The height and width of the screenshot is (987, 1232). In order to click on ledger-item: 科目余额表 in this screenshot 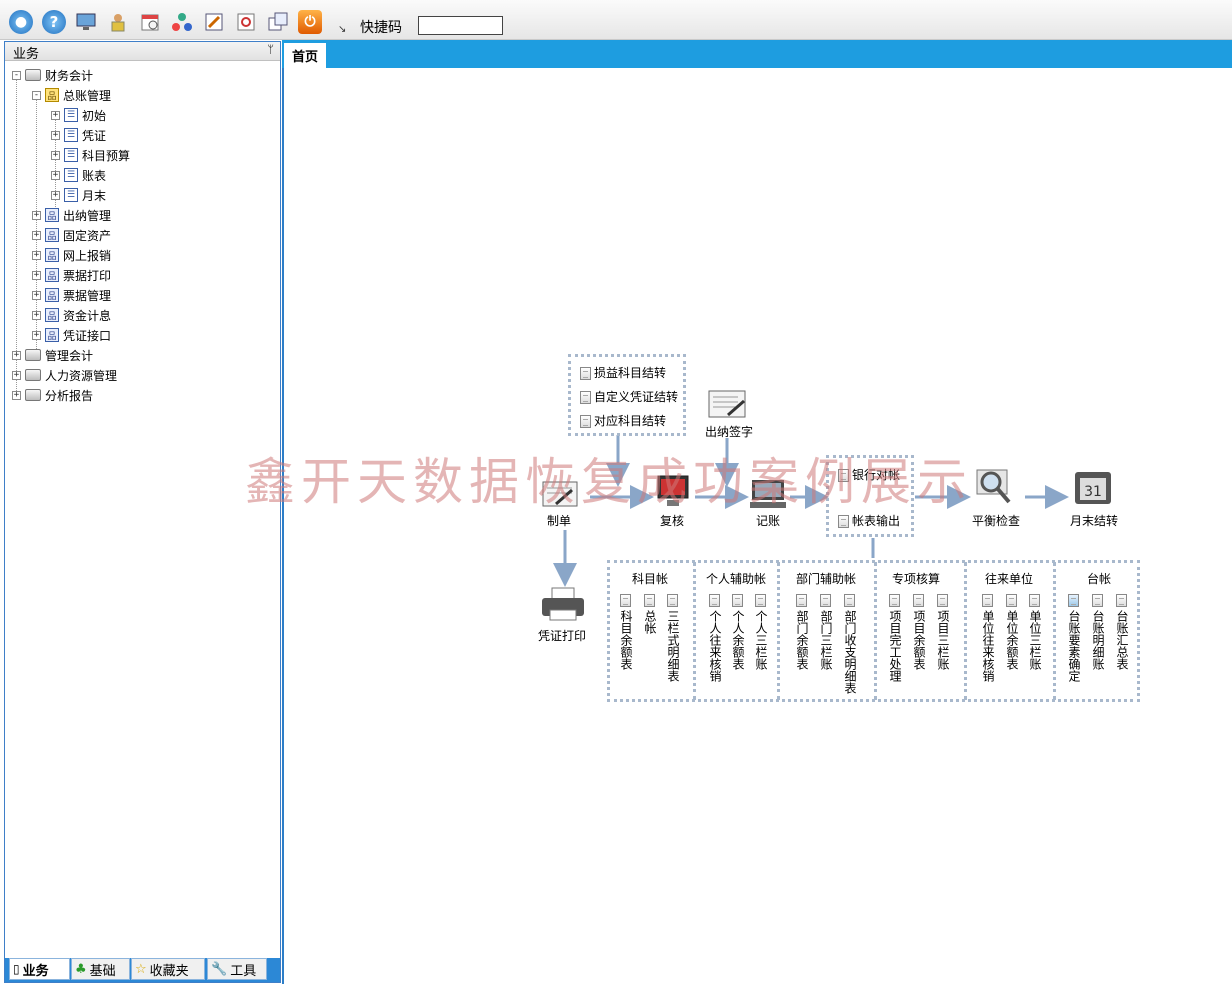, I will do `click(626, 640)`.